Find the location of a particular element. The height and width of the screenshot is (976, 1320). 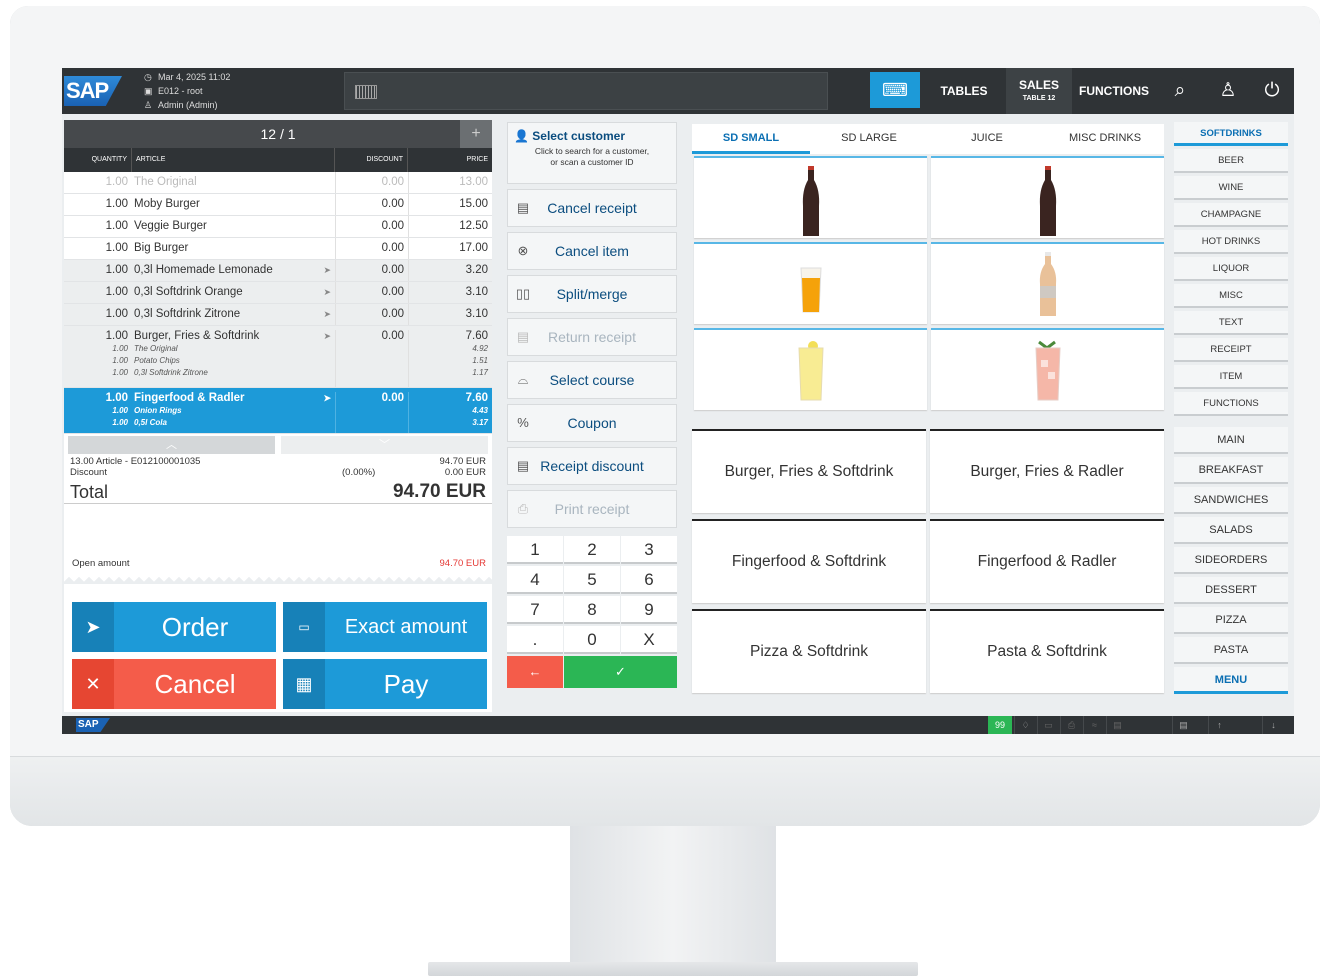

database-icon: ▤ is located at coordinates (1183, 725).